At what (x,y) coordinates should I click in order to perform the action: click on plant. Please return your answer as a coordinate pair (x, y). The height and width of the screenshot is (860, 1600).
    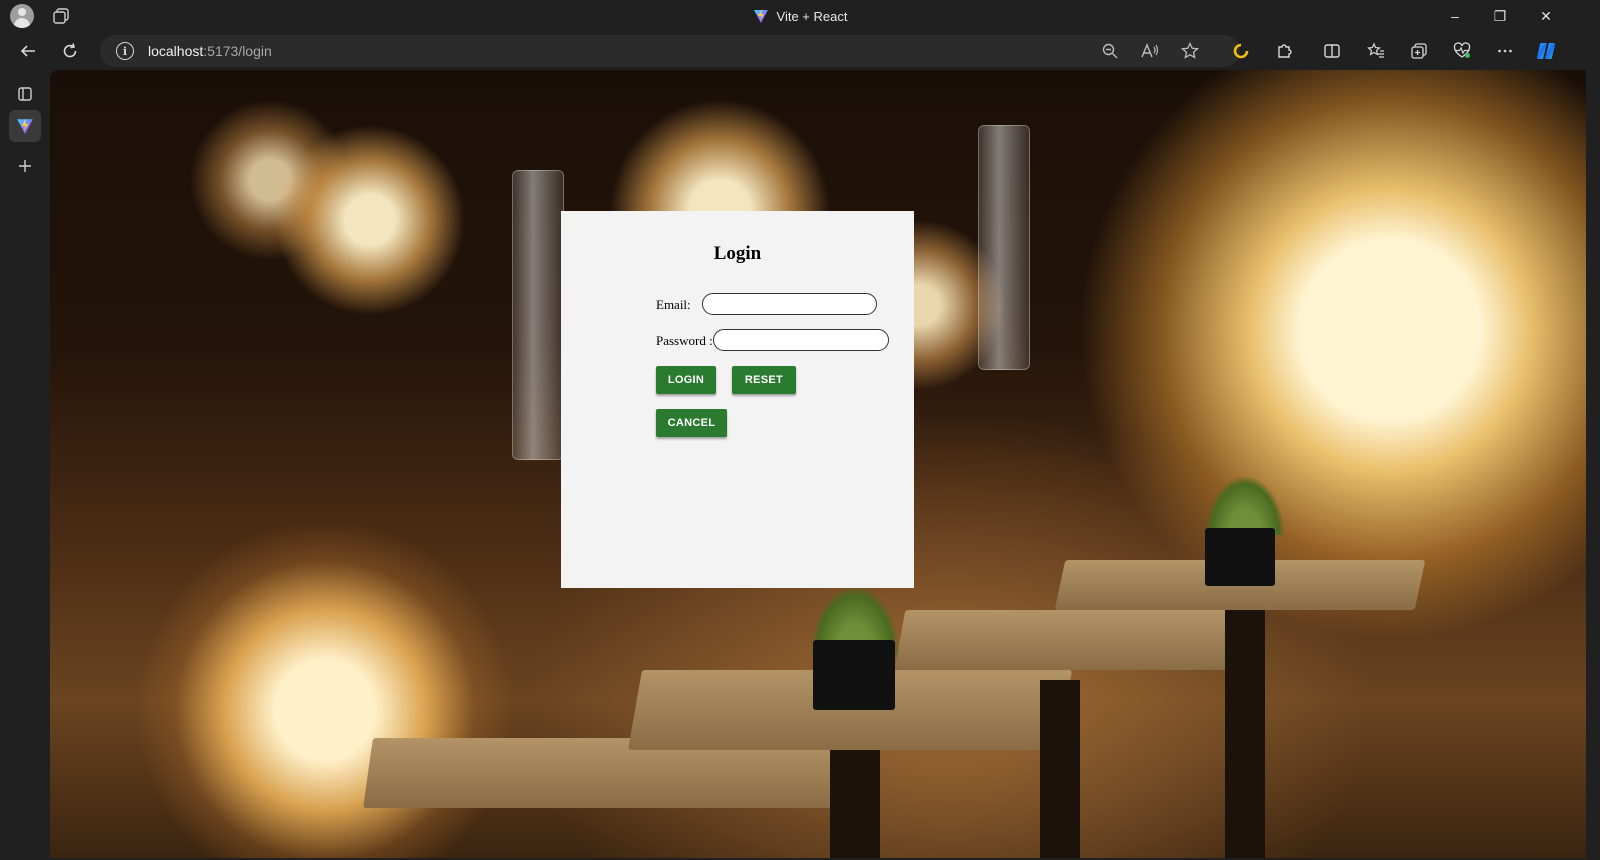
    Looking at the image, I should click on (1245, 505).